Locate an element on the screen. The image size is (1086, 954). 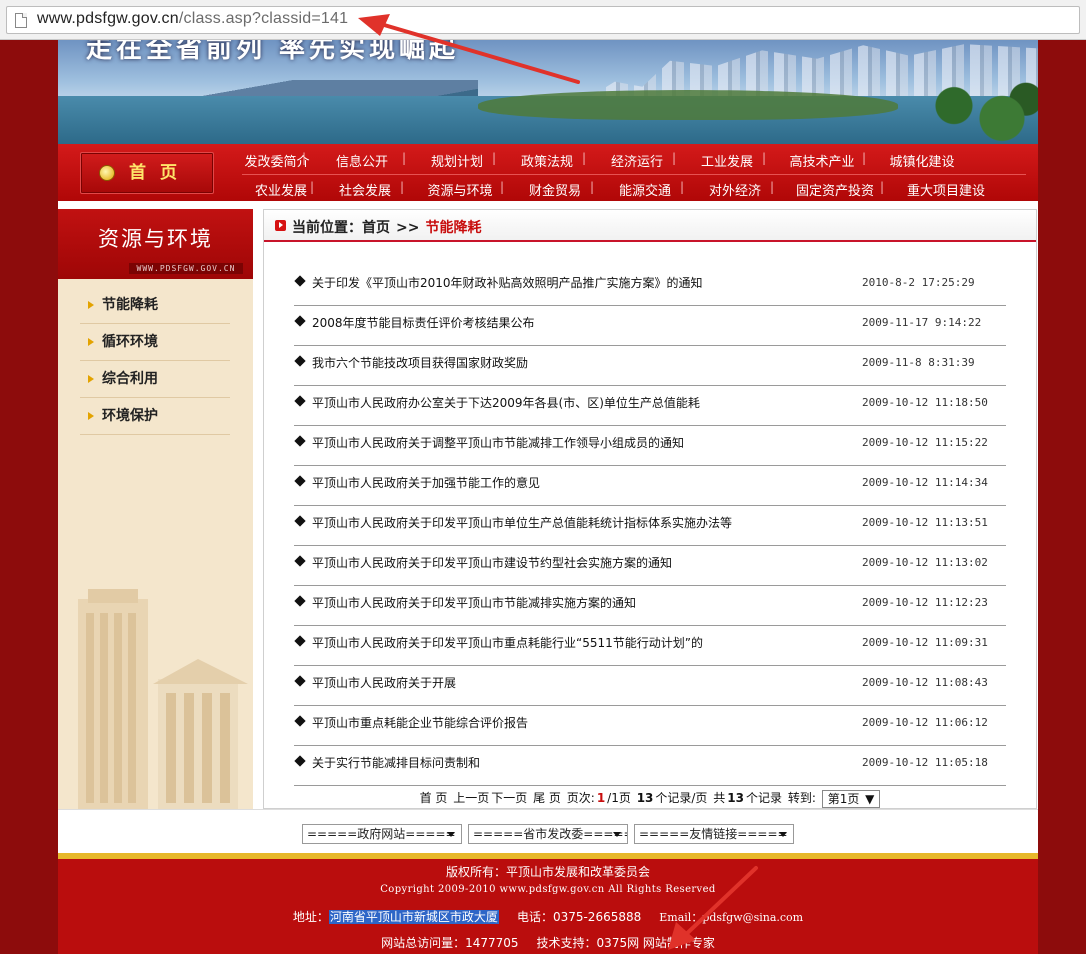
pager-goto-label: 转到: is located at coordinates (801, 798).